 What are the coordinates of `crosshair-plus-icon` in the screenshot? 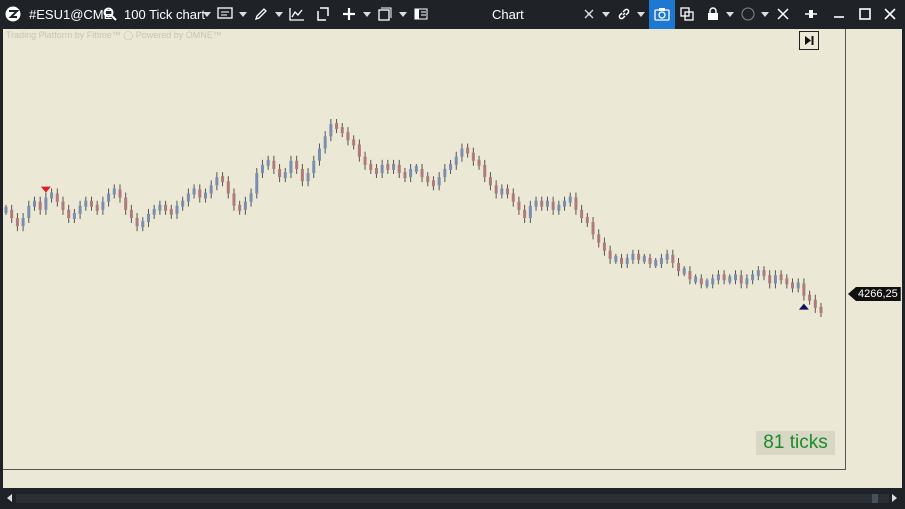 It's located at (349, 14).